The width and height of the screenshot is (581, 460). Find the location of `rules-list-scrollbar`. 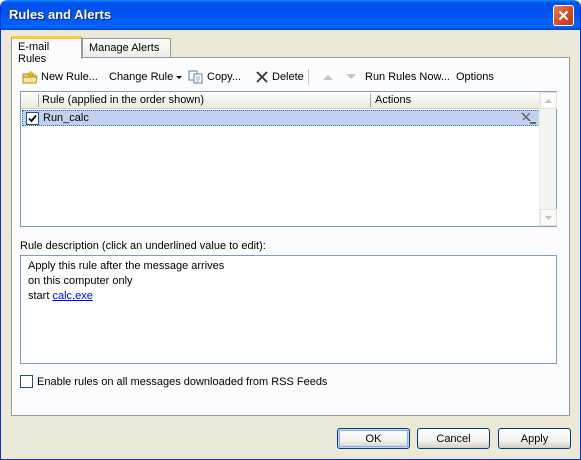

rules-list-scrollbar is located at coordinates (548, 159).